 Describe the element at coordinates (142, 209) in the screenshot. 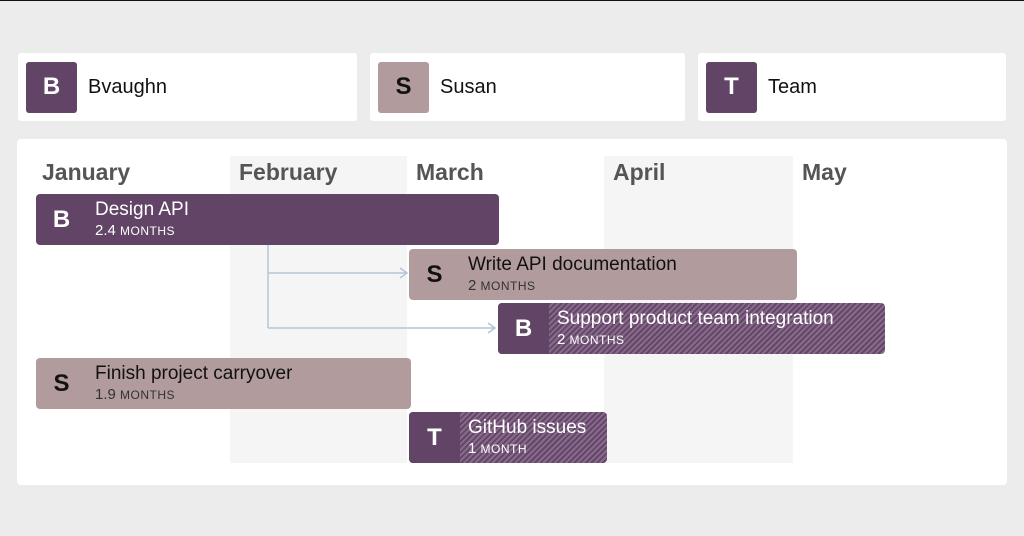

I see `task-title: Design API` at that location.